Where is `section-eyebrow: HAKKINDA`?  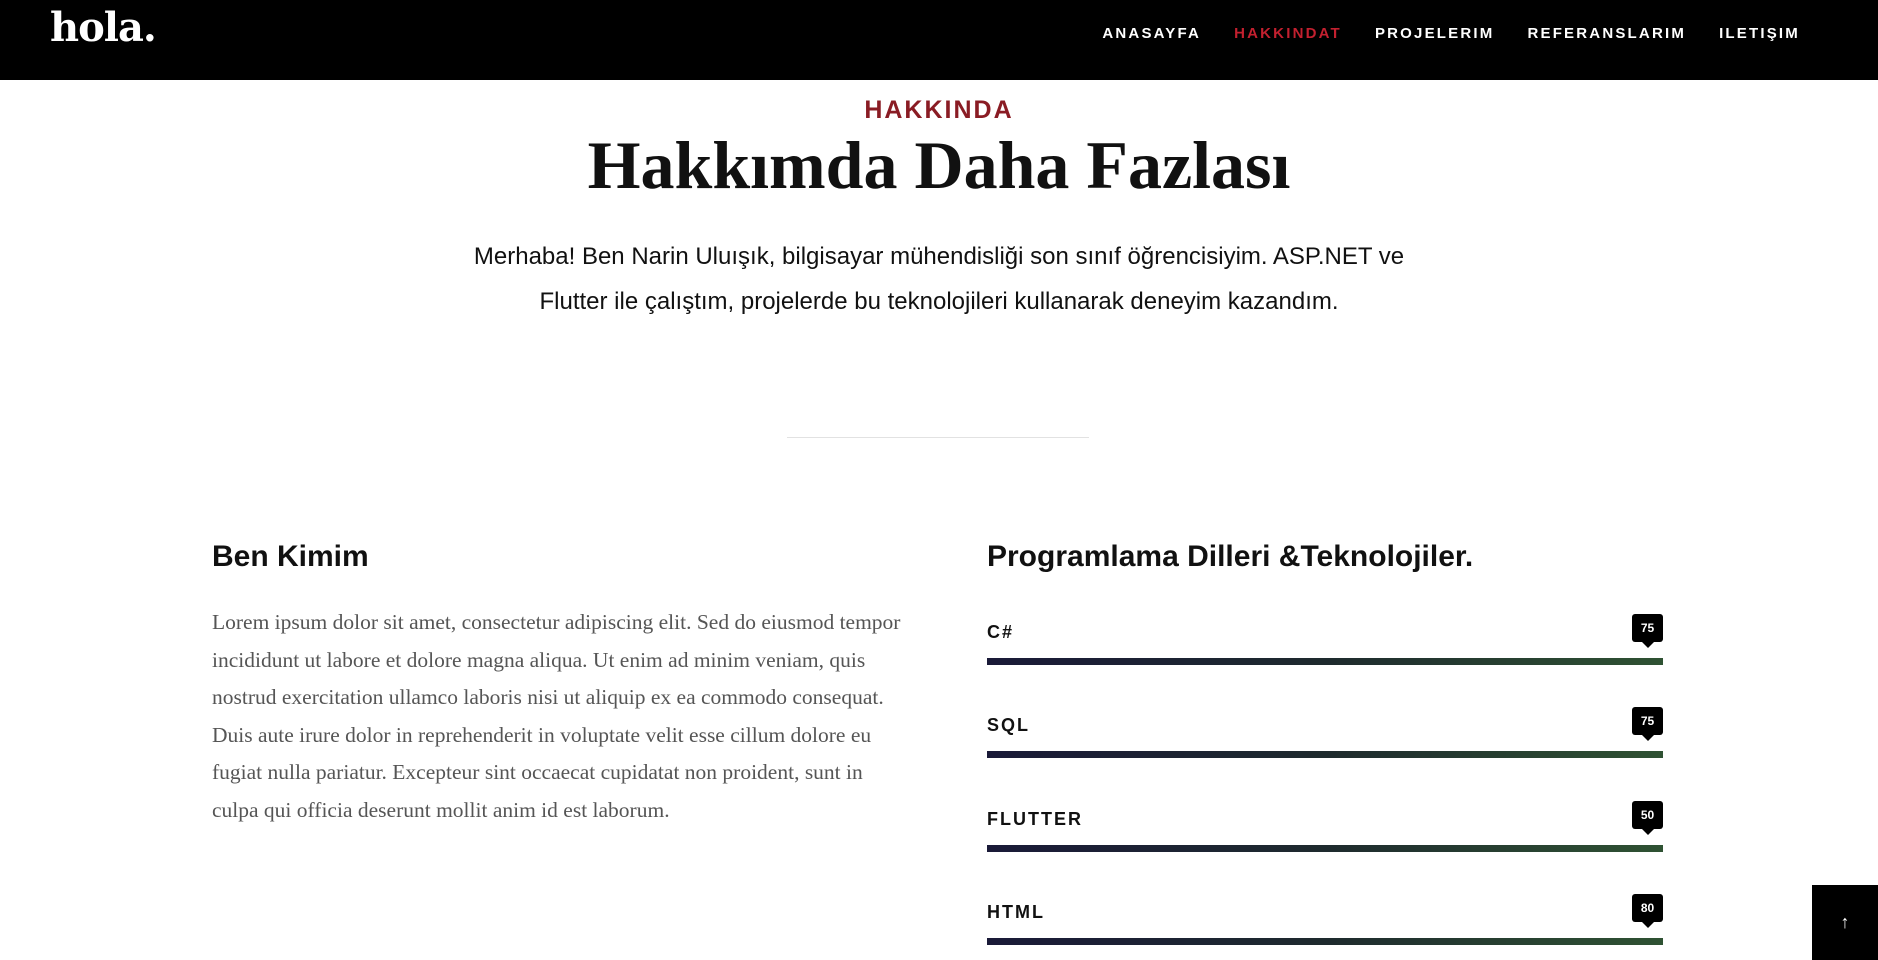 section-eyebrow: HAKKINDA is located at coordinates (939, 110).